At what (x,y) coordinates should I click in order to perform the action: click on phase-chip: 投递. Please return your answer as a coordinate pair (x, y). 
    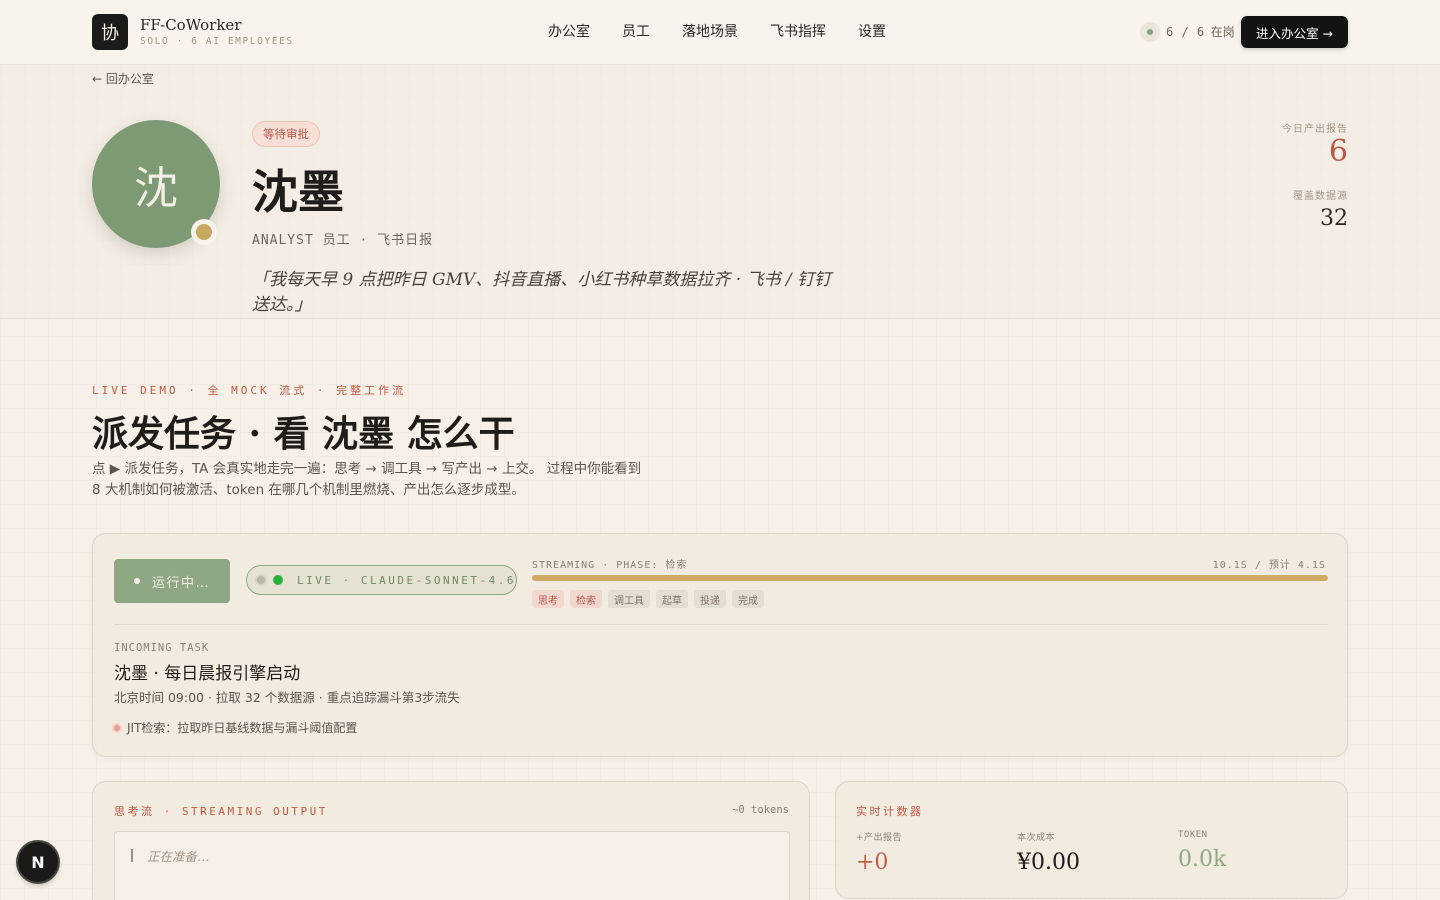
    Looking at the image, I should click on (710, 599).